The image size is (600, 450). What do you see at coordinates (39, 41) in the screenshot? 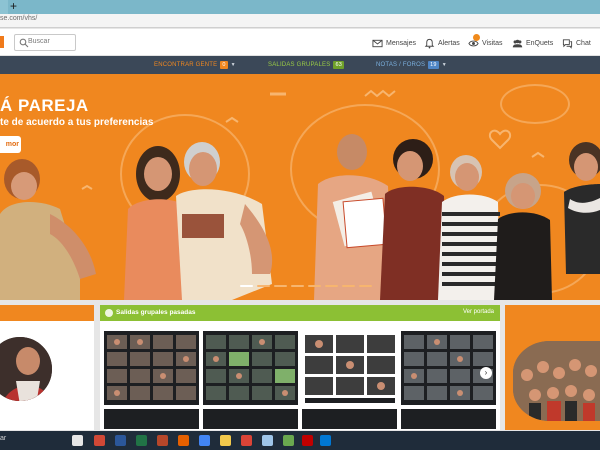
I see `search-placeholder: Buscar` at bounding box center [39, 41].